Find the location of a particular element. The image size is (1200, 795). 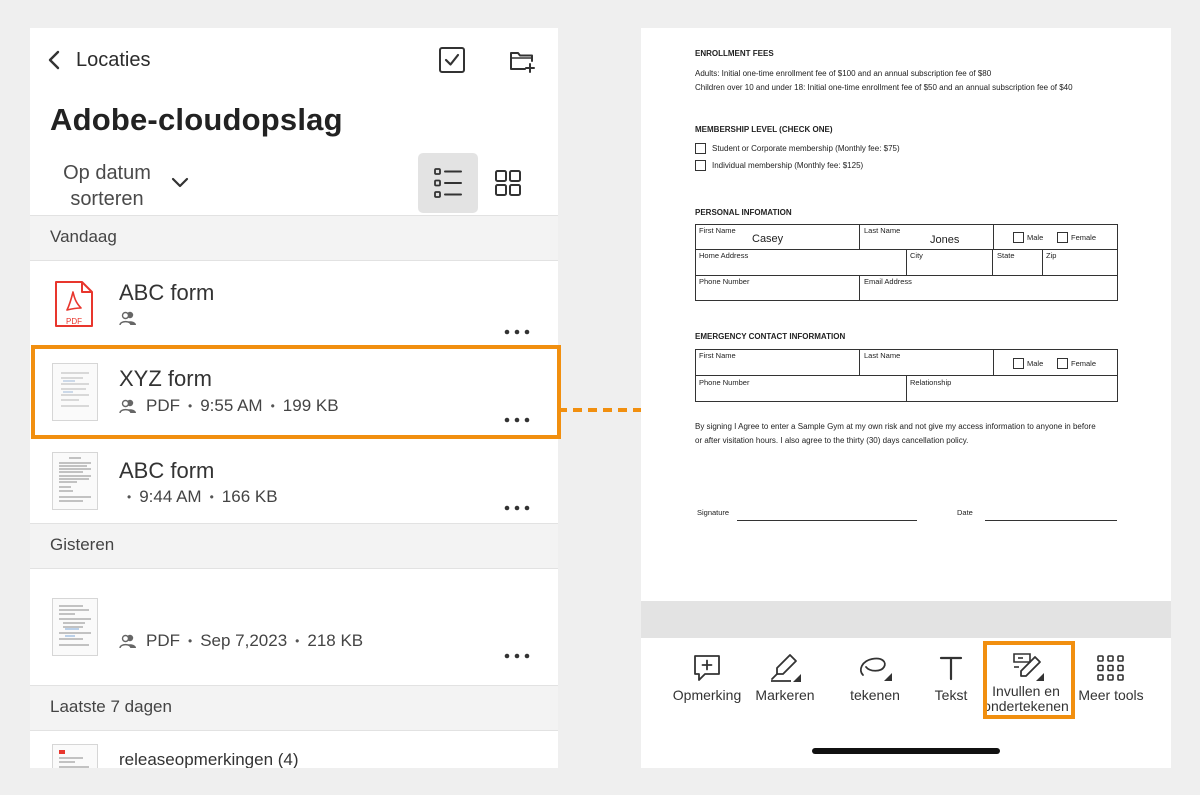

home-indicator is located at coordinates (906, 751).